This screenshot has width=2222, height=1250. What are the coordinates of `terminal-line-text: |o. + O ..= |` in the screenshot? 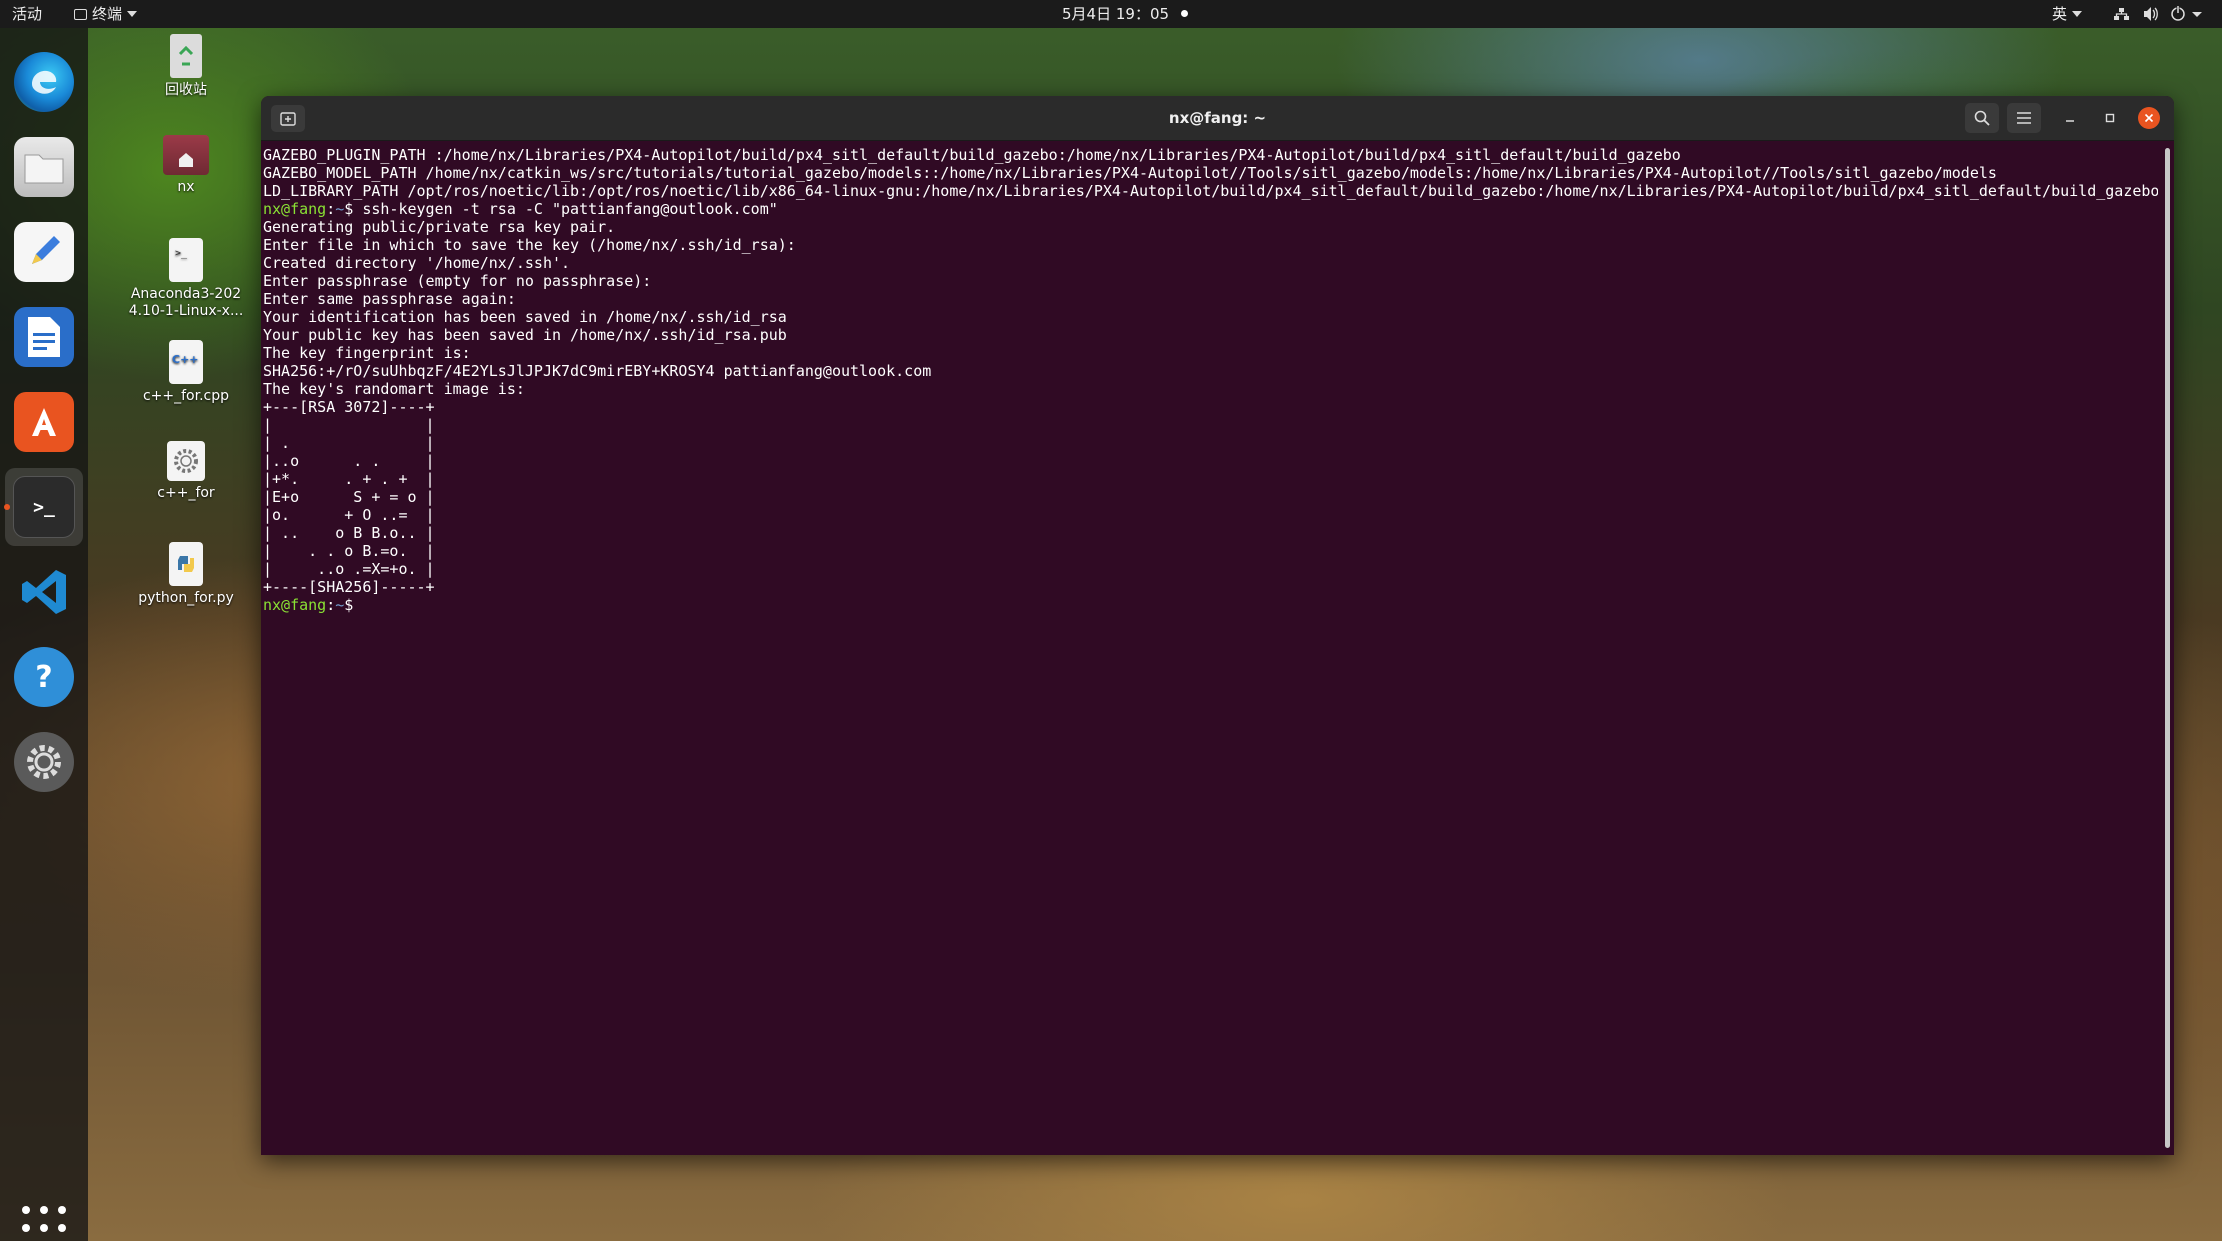 It's located at (349, 515).